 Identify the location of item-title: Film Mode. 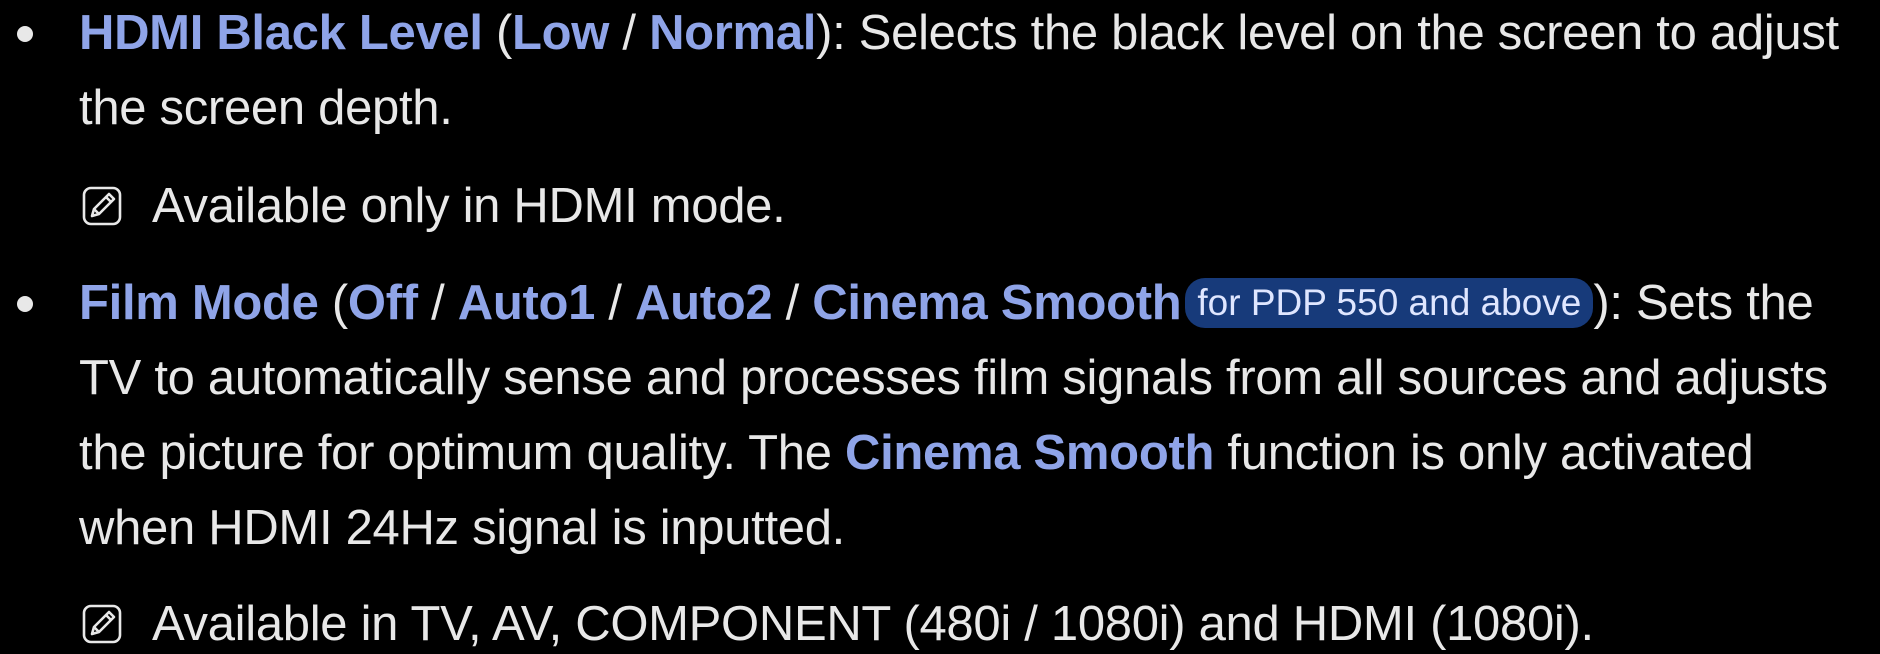
(199, 303).